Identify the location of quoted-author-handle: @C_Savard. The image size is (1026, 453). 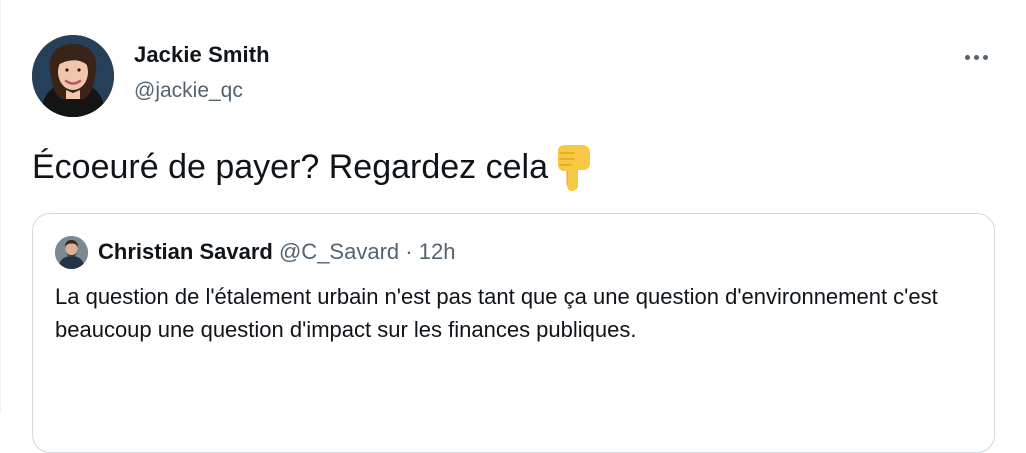
(339, 251).